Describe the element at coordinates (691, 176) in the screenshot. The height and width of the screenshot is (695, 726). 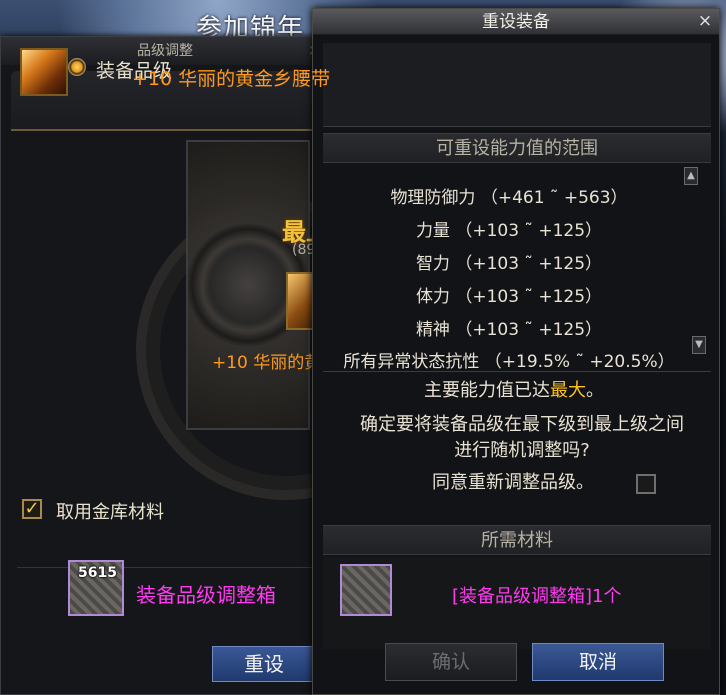
I see `scroll-up-icon: ▲` at that location.